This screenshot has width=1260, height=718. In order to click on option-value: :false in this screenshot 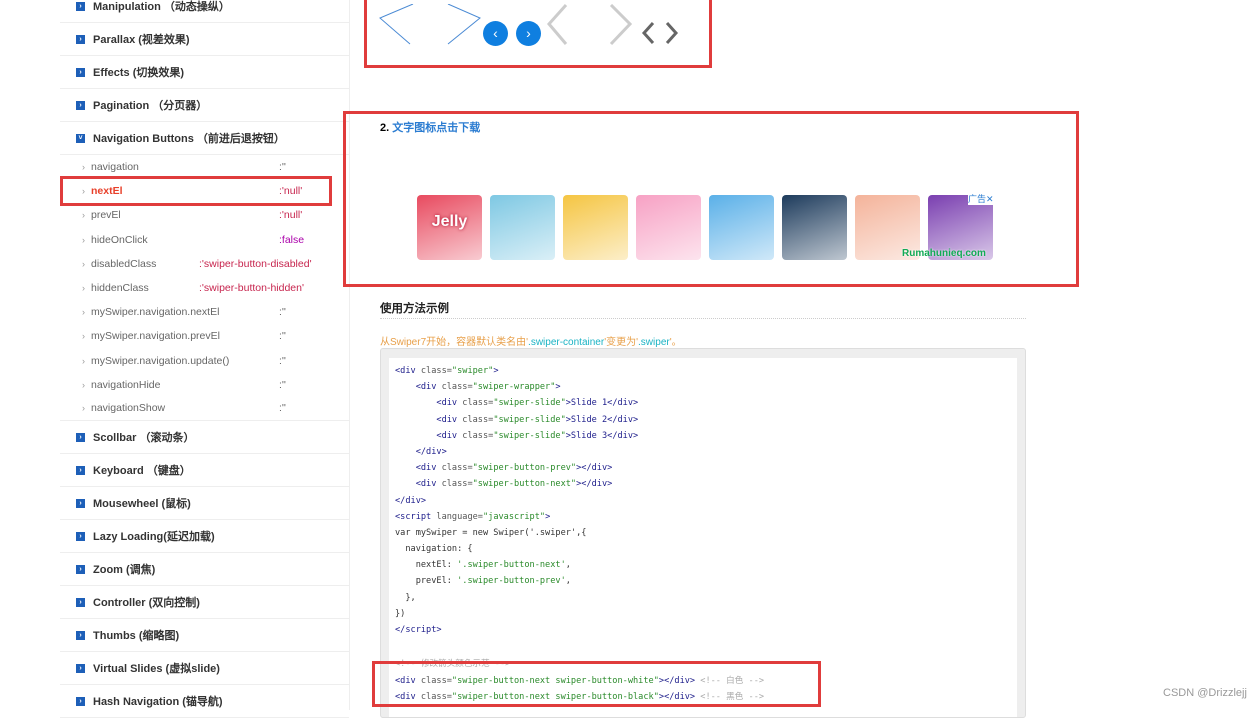, I will do `click(292, 239)`.